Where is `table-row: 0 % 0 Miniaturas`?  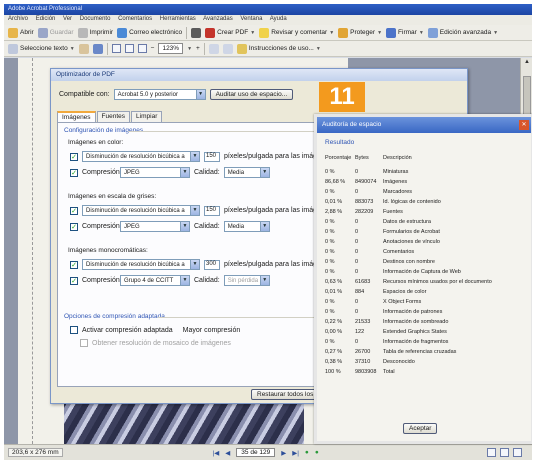 table-row: 0 % 0 Miniaturas is located at coordinates (424, 172).